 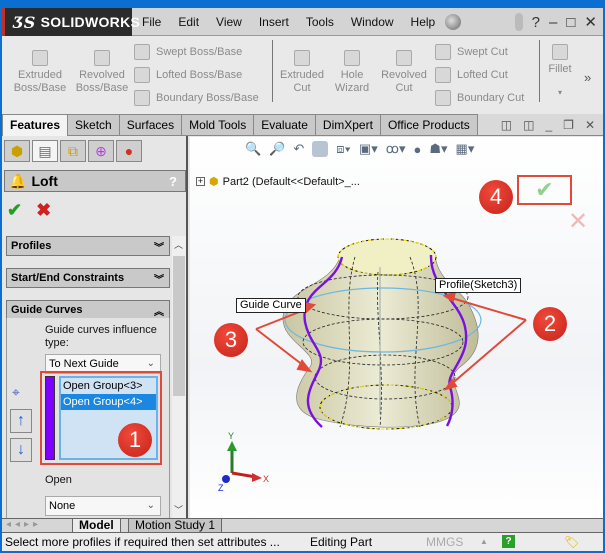 What do you see at coordinates (444, 542) in the screenshot?
I see `units-selector: MMGS` at bounding box center [444, 542].